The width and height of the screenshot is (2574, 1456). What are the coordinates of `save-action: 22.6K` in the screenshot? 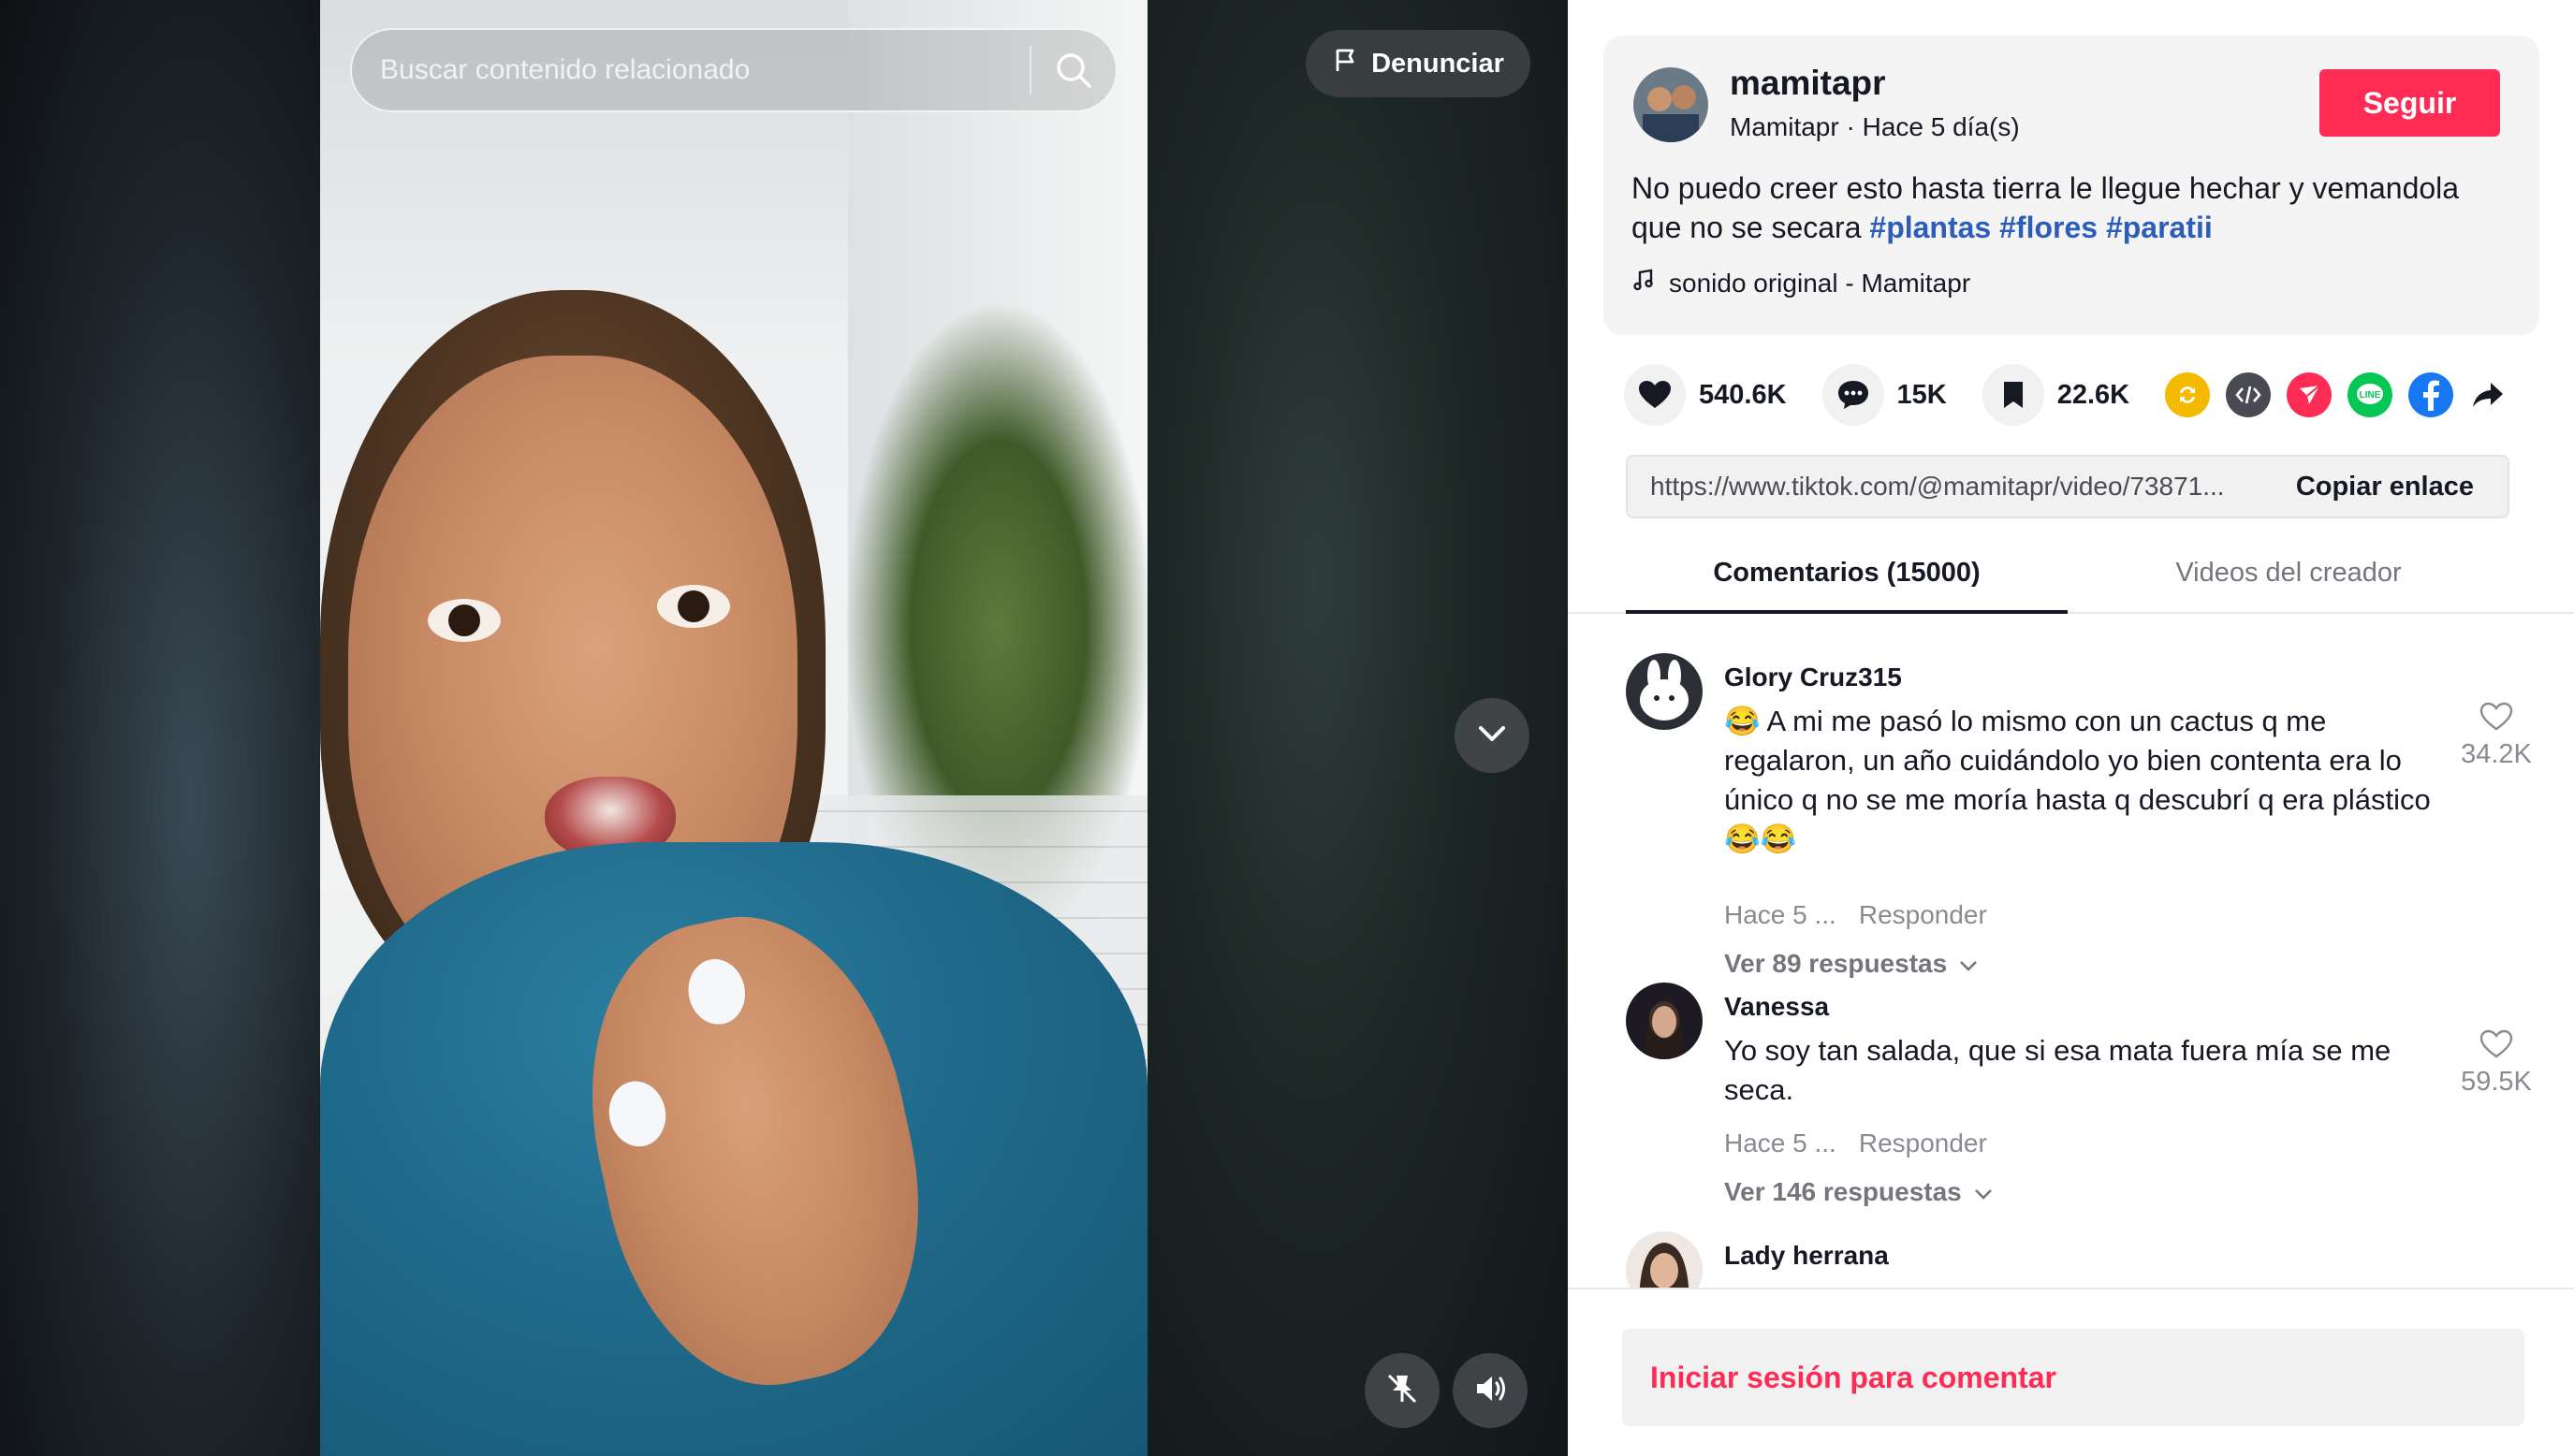 It's located at (2055, 395).